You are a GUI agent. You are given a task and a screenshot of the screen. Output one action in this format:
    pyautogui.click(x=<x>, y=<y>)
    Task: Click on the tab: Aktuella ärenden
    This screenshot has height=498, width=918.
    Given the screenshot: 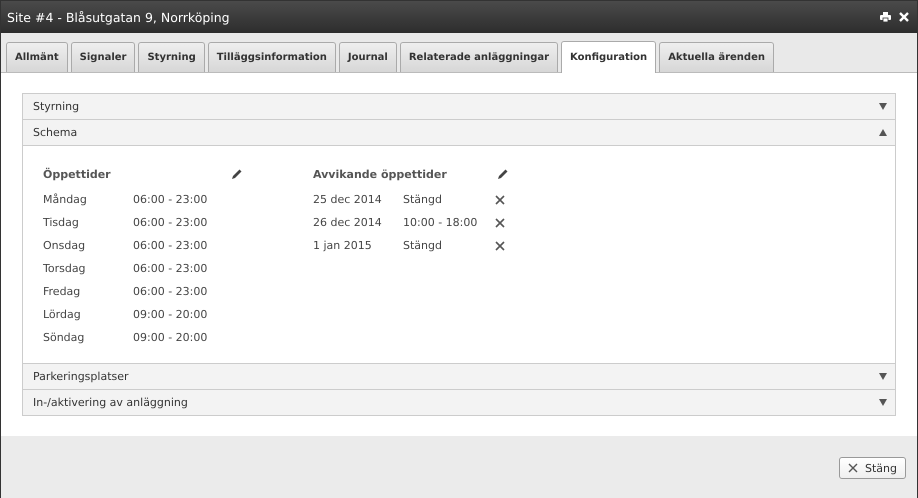 What is the action you would take?
    pyautogui.click(x=716, y=57)
    